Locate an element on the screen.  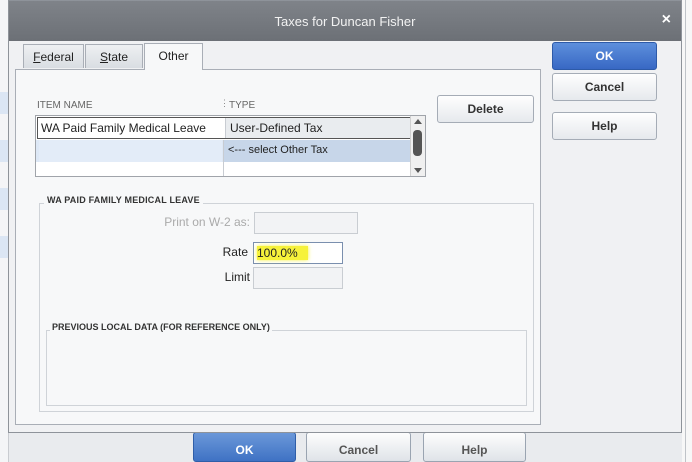
tab-federal: Federal is located at coordinates (53, 56).